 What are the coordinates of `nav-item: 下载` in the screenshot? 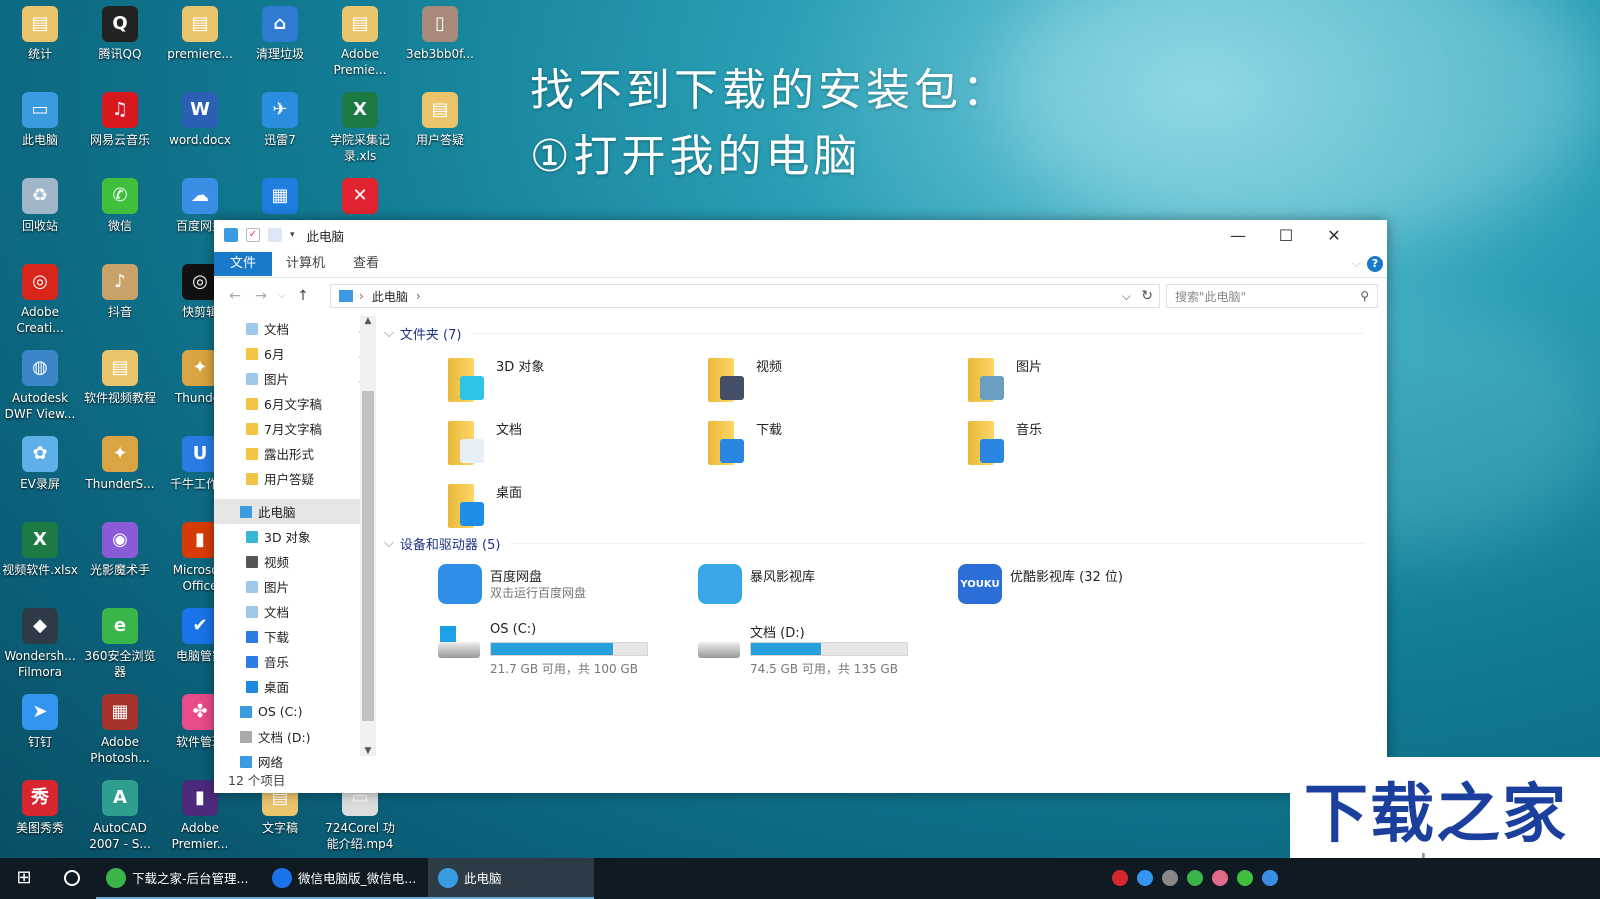 It's located at (295, 636).